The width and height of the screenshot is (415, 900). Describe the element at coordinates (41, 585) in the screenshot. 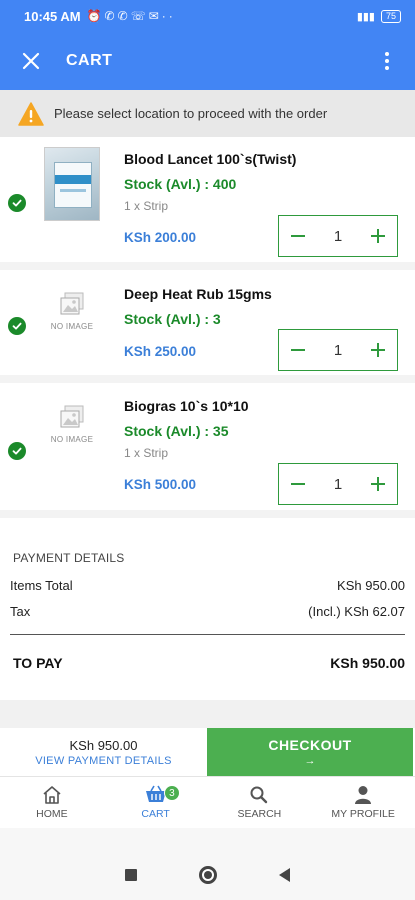

I see `items-total-label: Items Total` at that location.